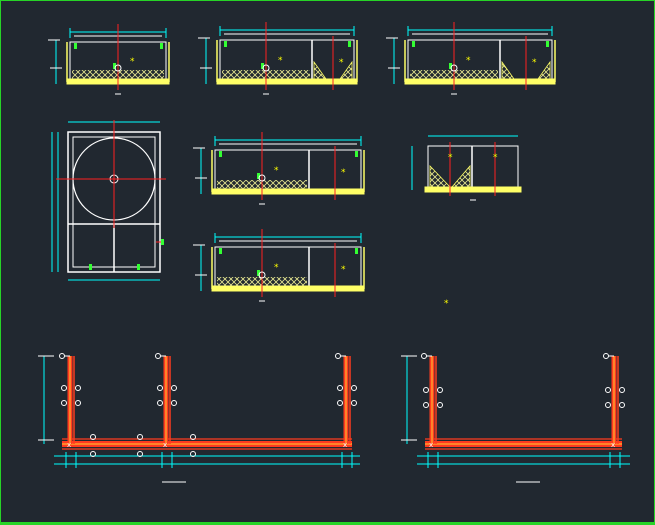 Image resolution: width=655 pixels, height=525 pixels. Describe the element at coordinates (108, 200) in the screenshot. I see `plan-view` at that location.